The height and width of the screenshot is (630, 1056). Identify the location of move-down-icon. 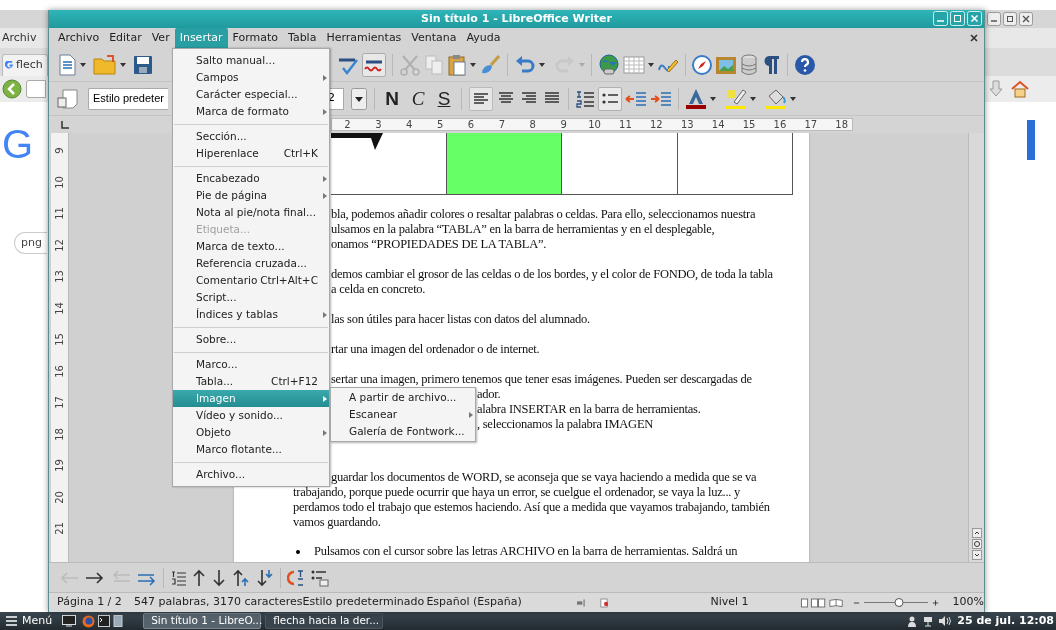
(265, 577).